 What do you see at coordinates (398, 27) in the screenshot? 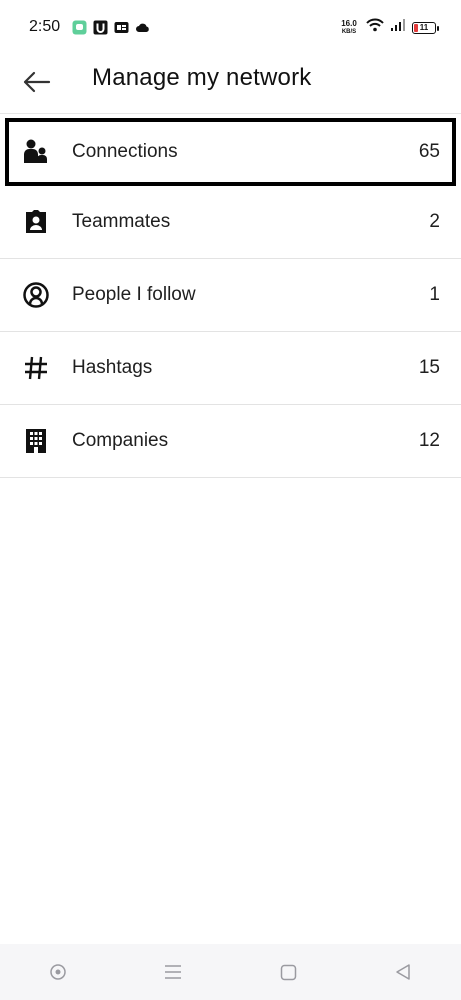
I see `signal-icon` at bounding box center [398, 27].